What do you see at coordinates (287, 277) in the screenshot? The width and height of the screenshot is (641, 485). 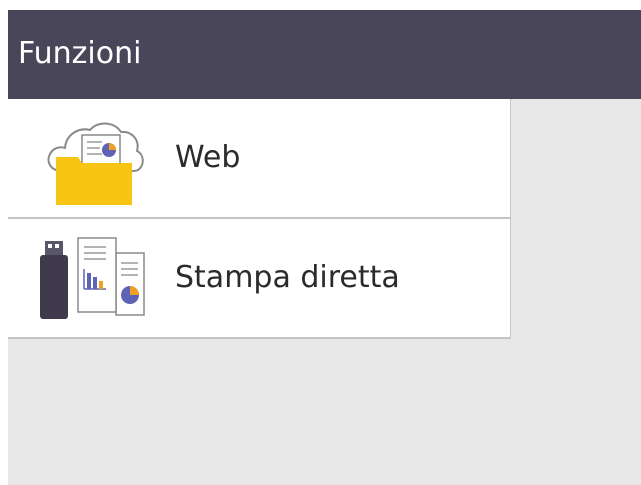 I see `menu-item-label: Stampa diretta` at bounding box center [287, 277].